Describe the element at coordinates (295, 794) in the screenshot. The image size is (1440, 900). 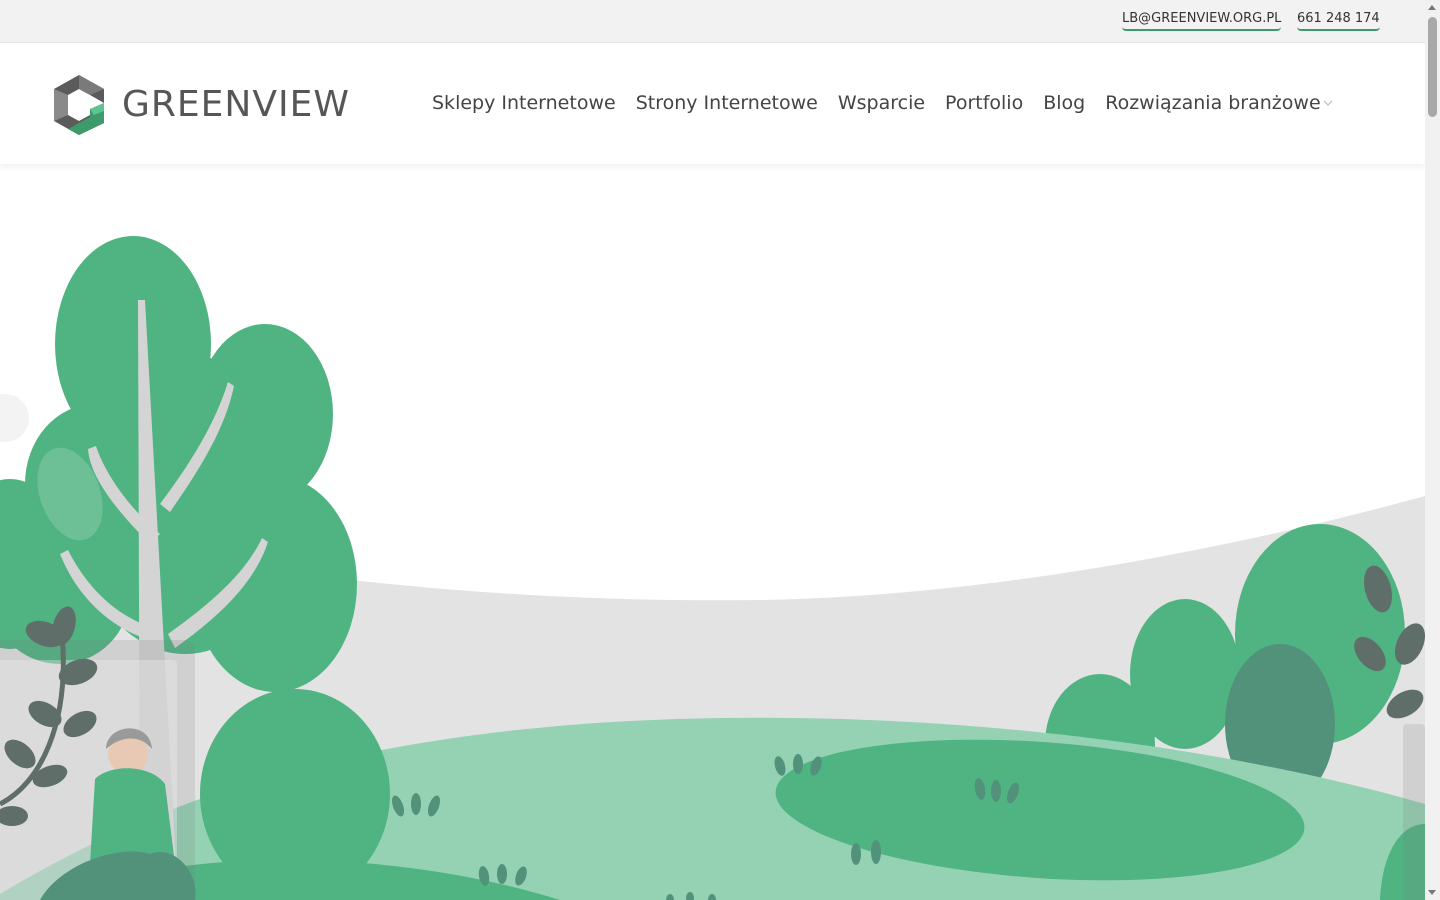
I see `bush-left` at that location.